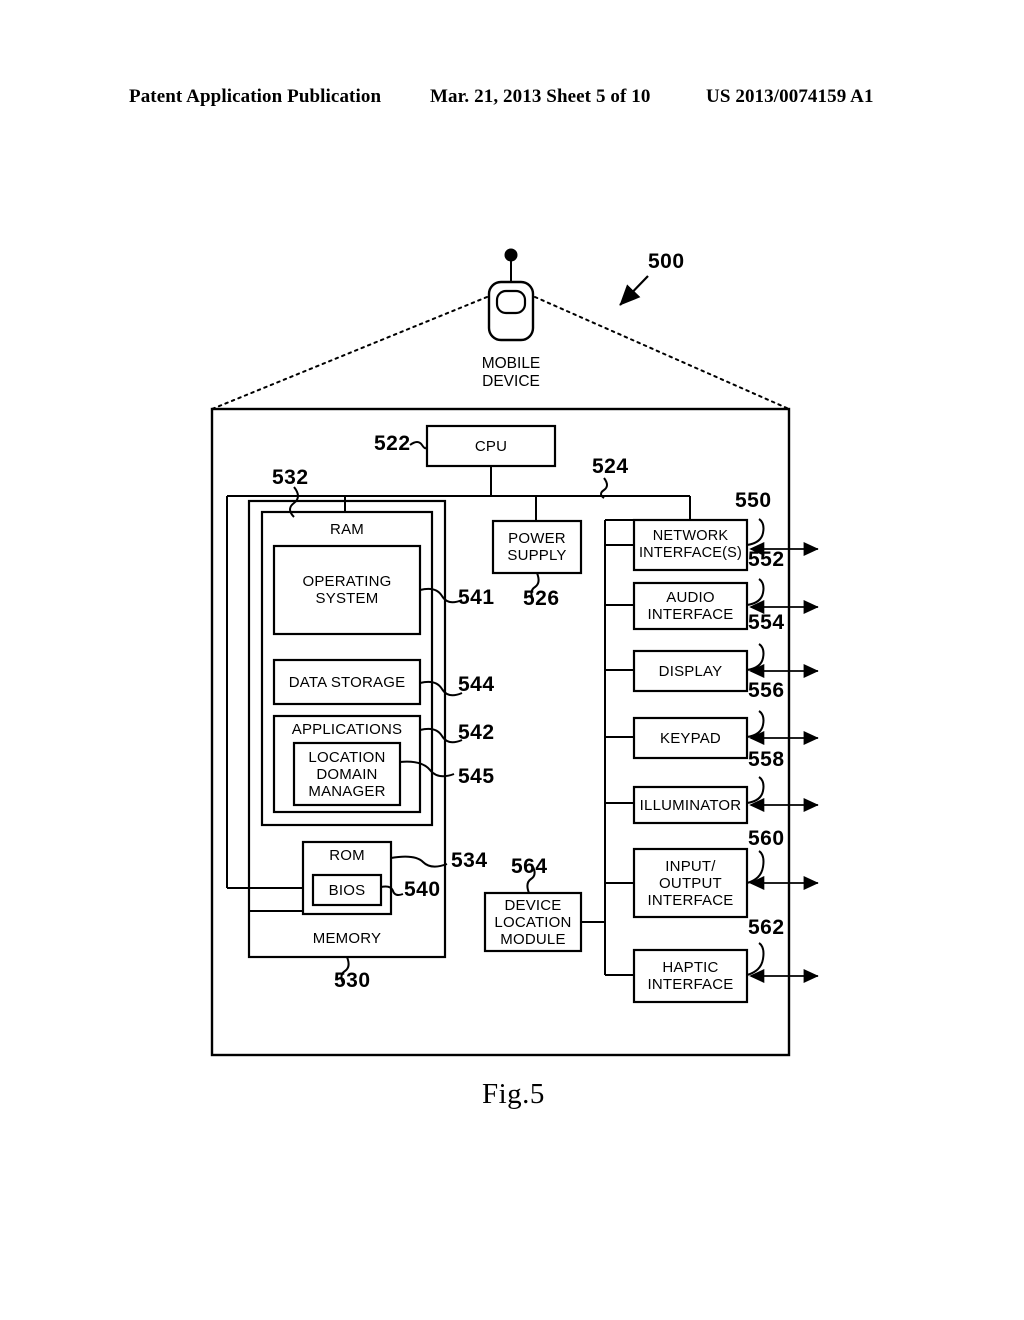  I want to click on display-label: DISPLAY, so click(690, 671).